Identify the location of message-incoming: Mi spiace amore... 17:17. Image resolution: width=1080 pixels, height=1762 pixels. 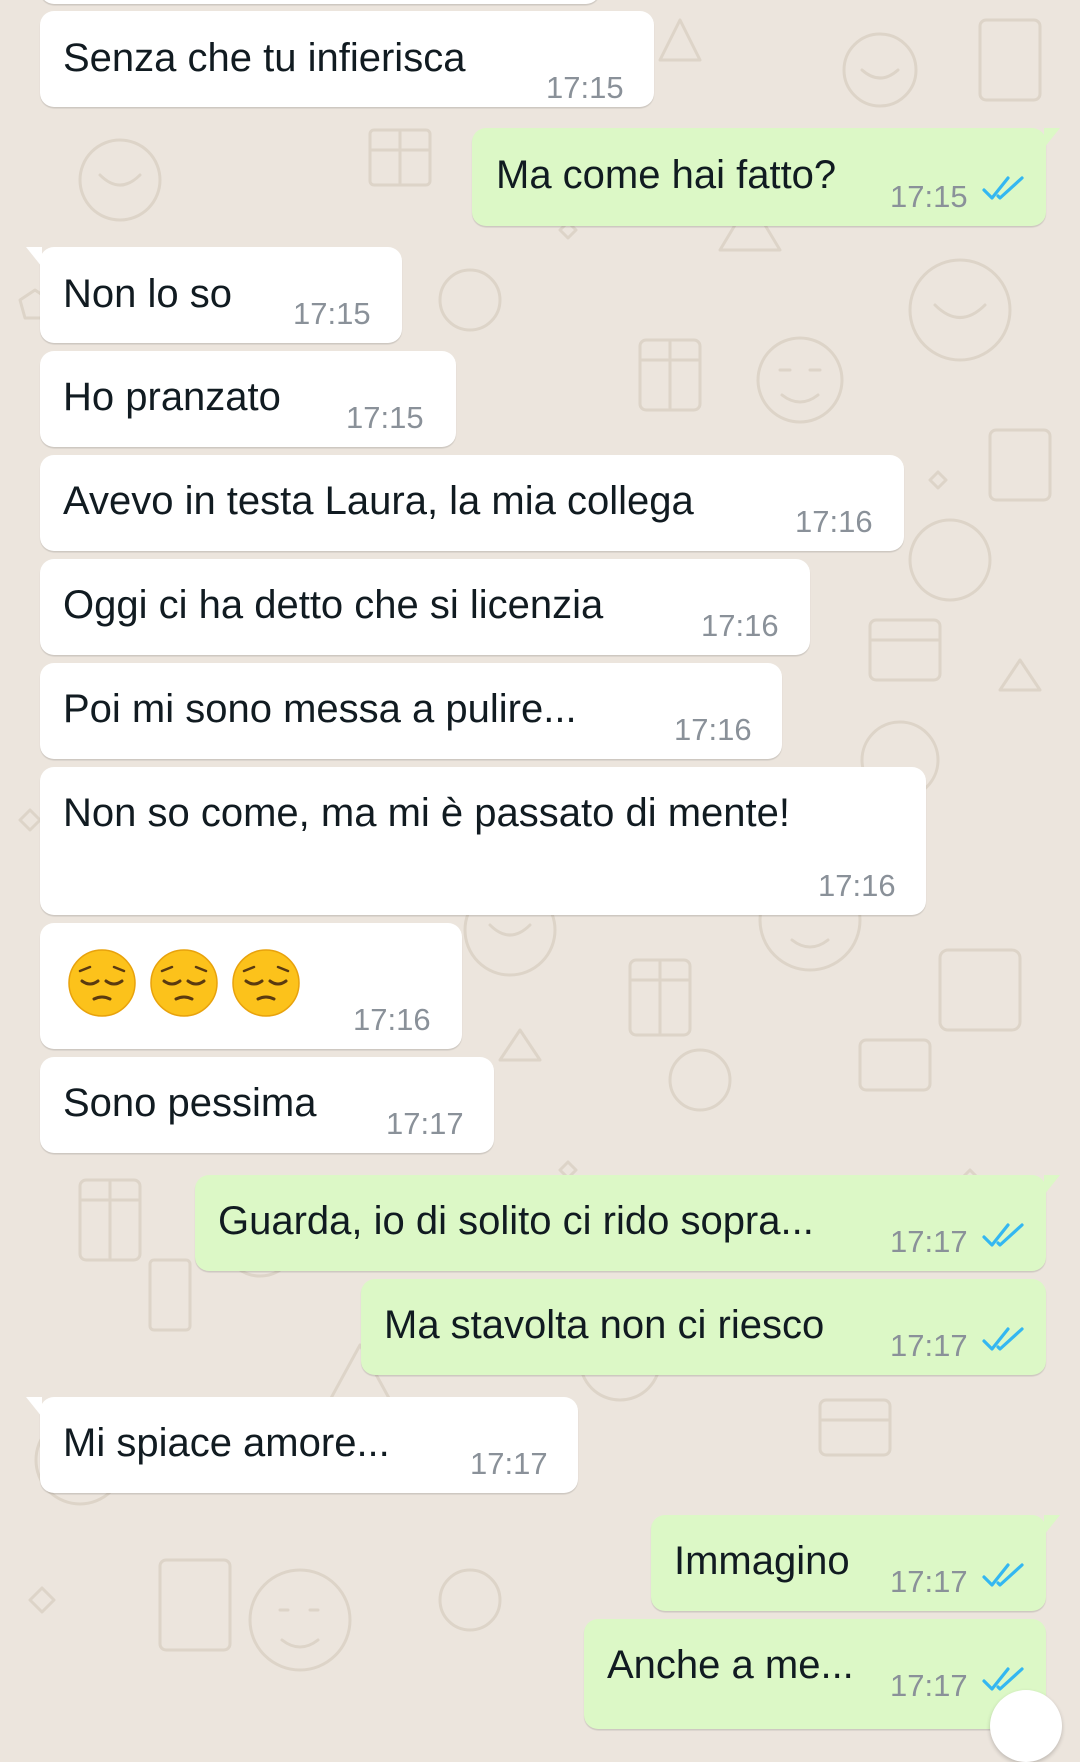
(302, 1445).